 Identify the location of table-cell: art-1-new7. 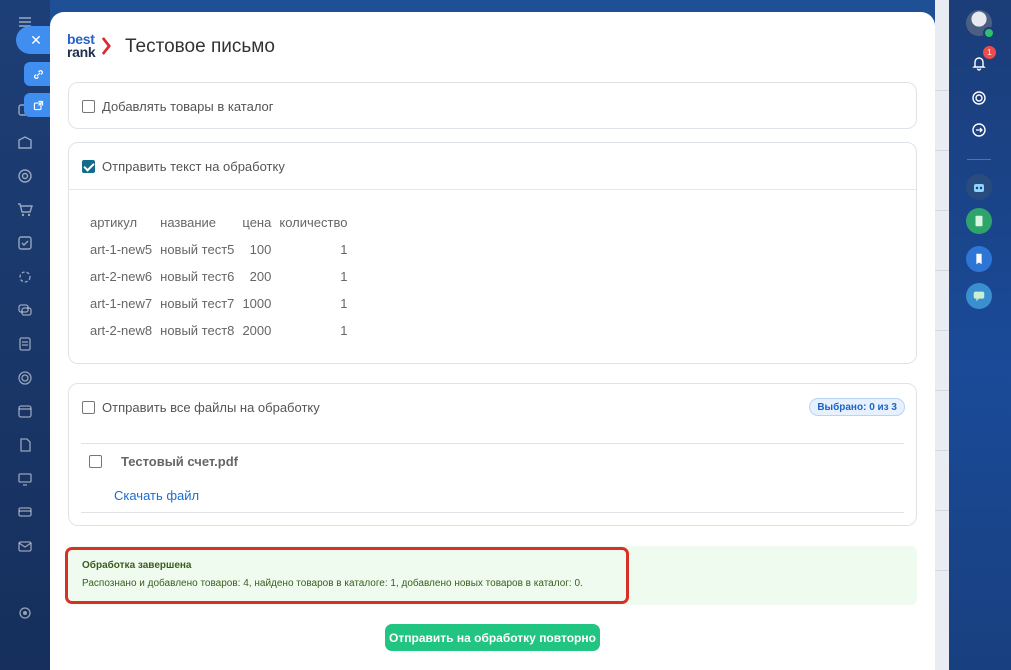
(121, 303).